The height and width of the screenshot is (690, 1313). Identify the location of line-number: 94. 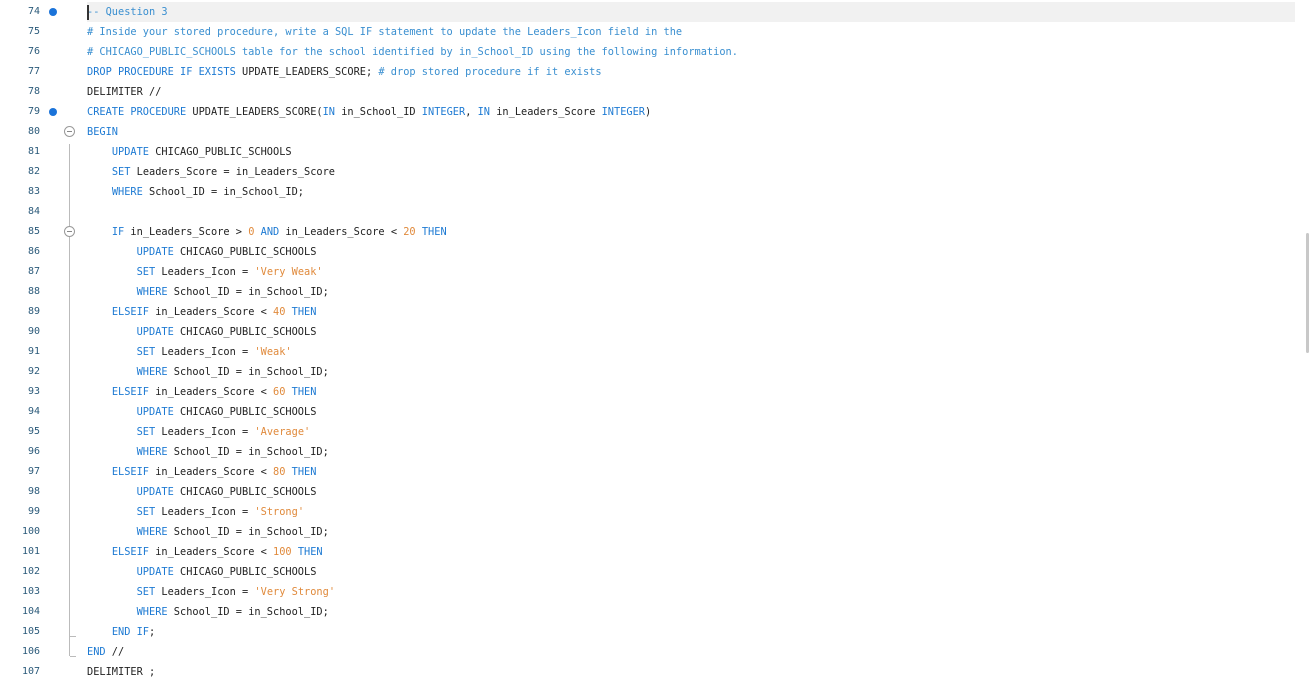
(20, 412).